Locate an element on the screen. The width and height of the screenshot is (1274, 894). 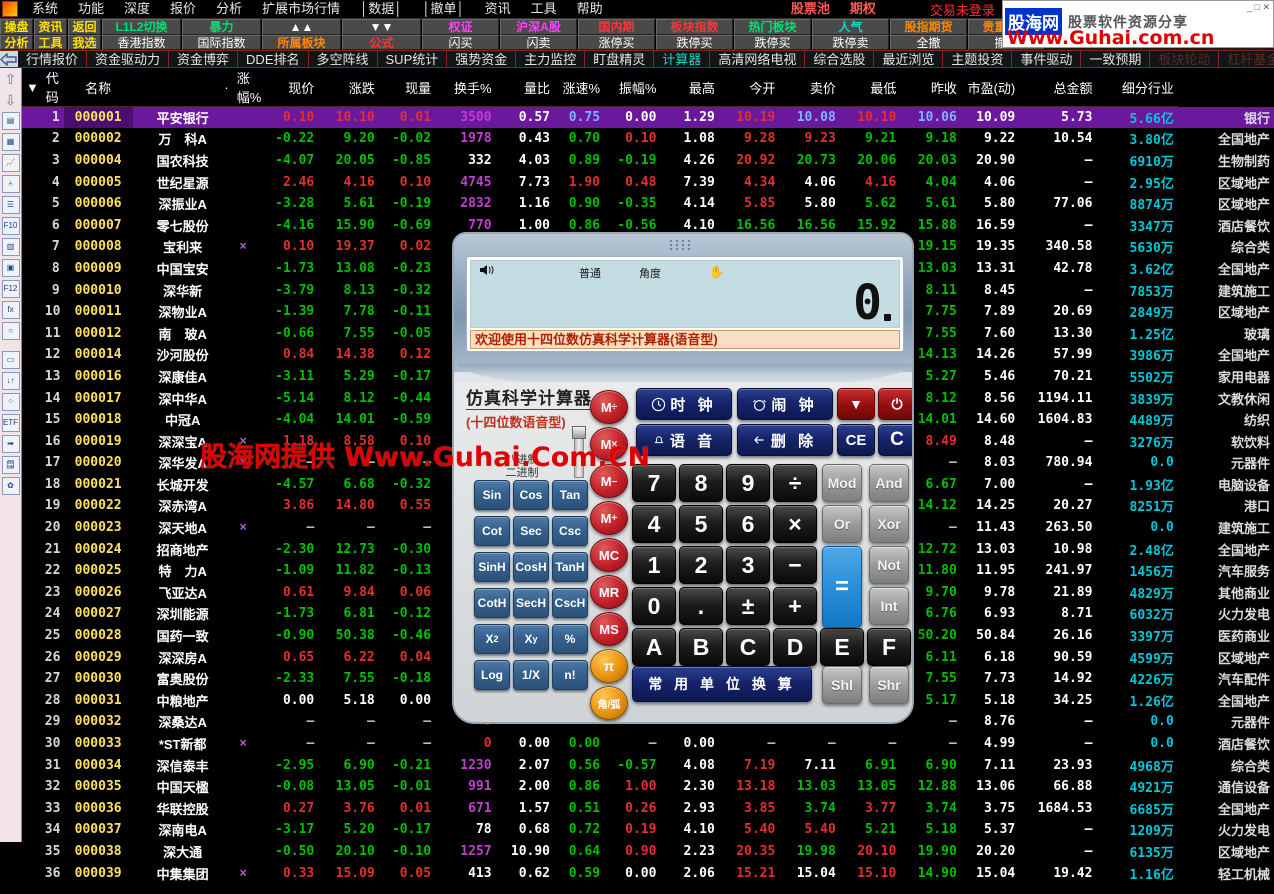
menu-items: 系统 功能 深度 报价 分析 扩展市场行情 │数据│ │撤单│ 资讯 工具 帮助 is located at coordinates (317, 9).